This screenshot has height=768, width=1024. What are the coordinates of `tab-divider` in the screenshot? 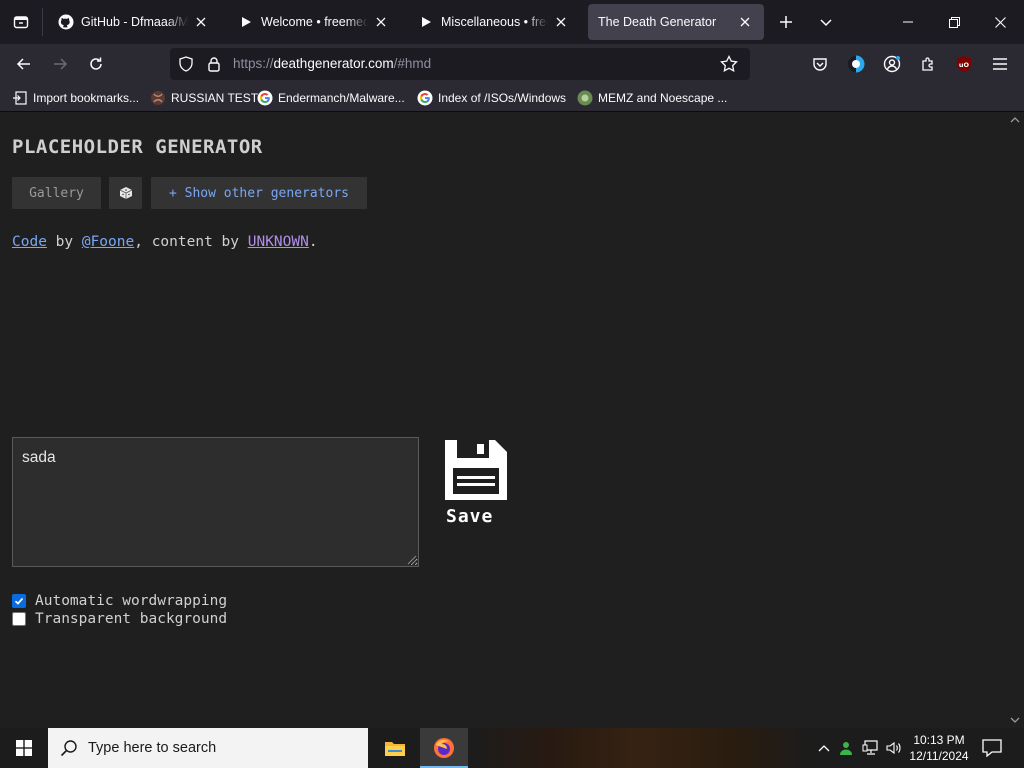 It's located at (42, 22).